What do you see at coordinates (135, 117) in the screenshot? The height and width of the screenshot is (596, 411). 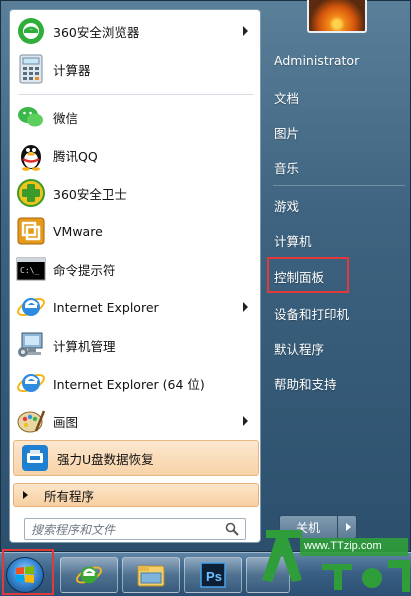 I see `program-wechat: 微信` at bounding box center [135, 117].